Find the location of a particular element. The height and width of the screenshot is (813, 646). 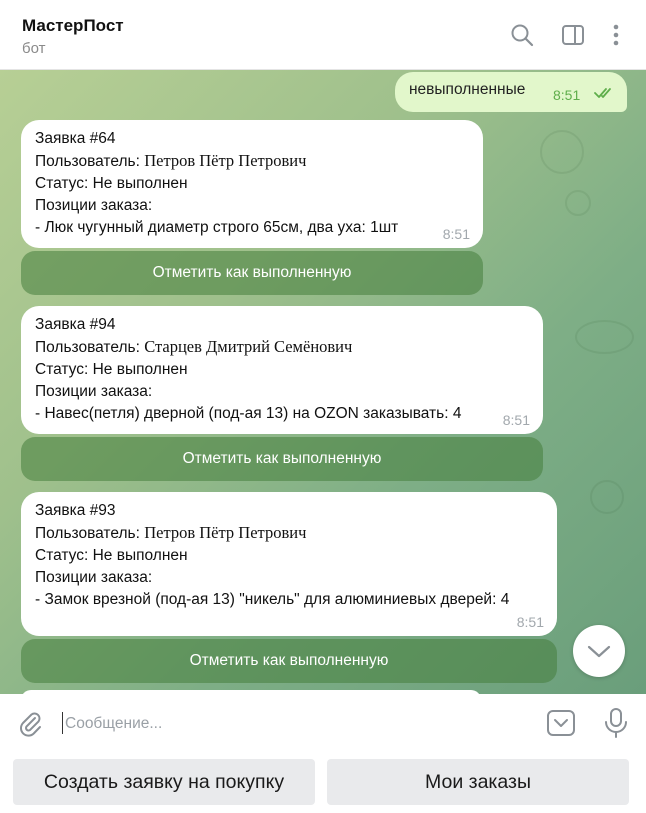

order-user: Пользователь: Старцев Дмитрий Семёнович is located at coordinates (282, 347).